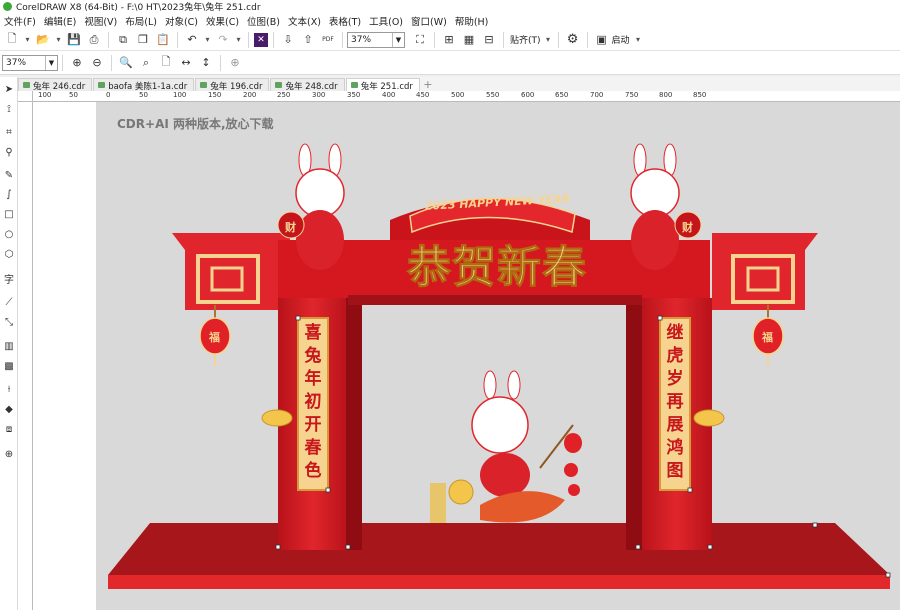 Image resolution: width=900 pixels, height=610 pixels. I want to click on left-lantern-label: 福, so click(214, 337).